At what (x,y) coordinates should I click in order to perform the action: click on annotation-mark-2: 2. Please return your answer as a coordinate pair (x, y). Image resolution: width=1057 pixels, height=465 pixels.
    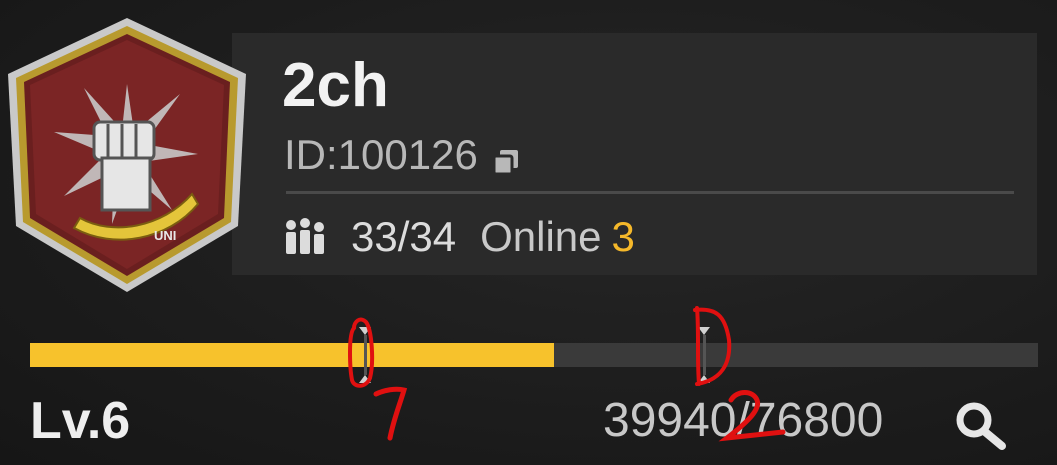
    Looking at the image, I should click on (739, 378).